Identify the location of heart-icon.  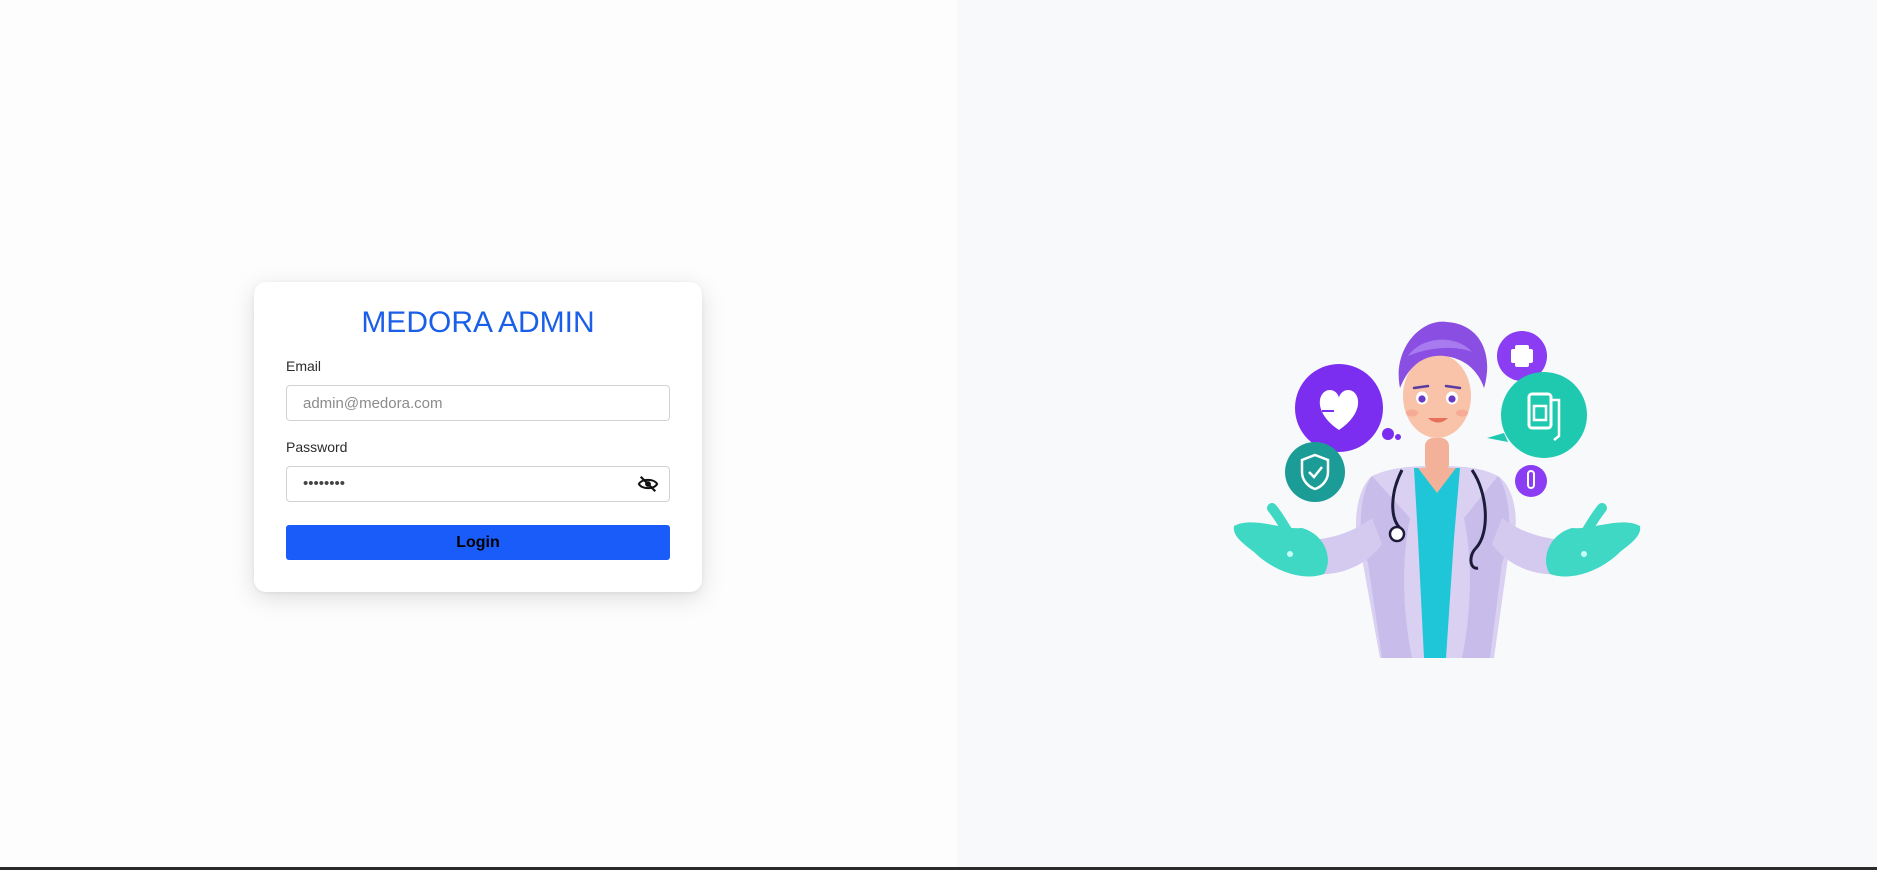
(1339, 408).